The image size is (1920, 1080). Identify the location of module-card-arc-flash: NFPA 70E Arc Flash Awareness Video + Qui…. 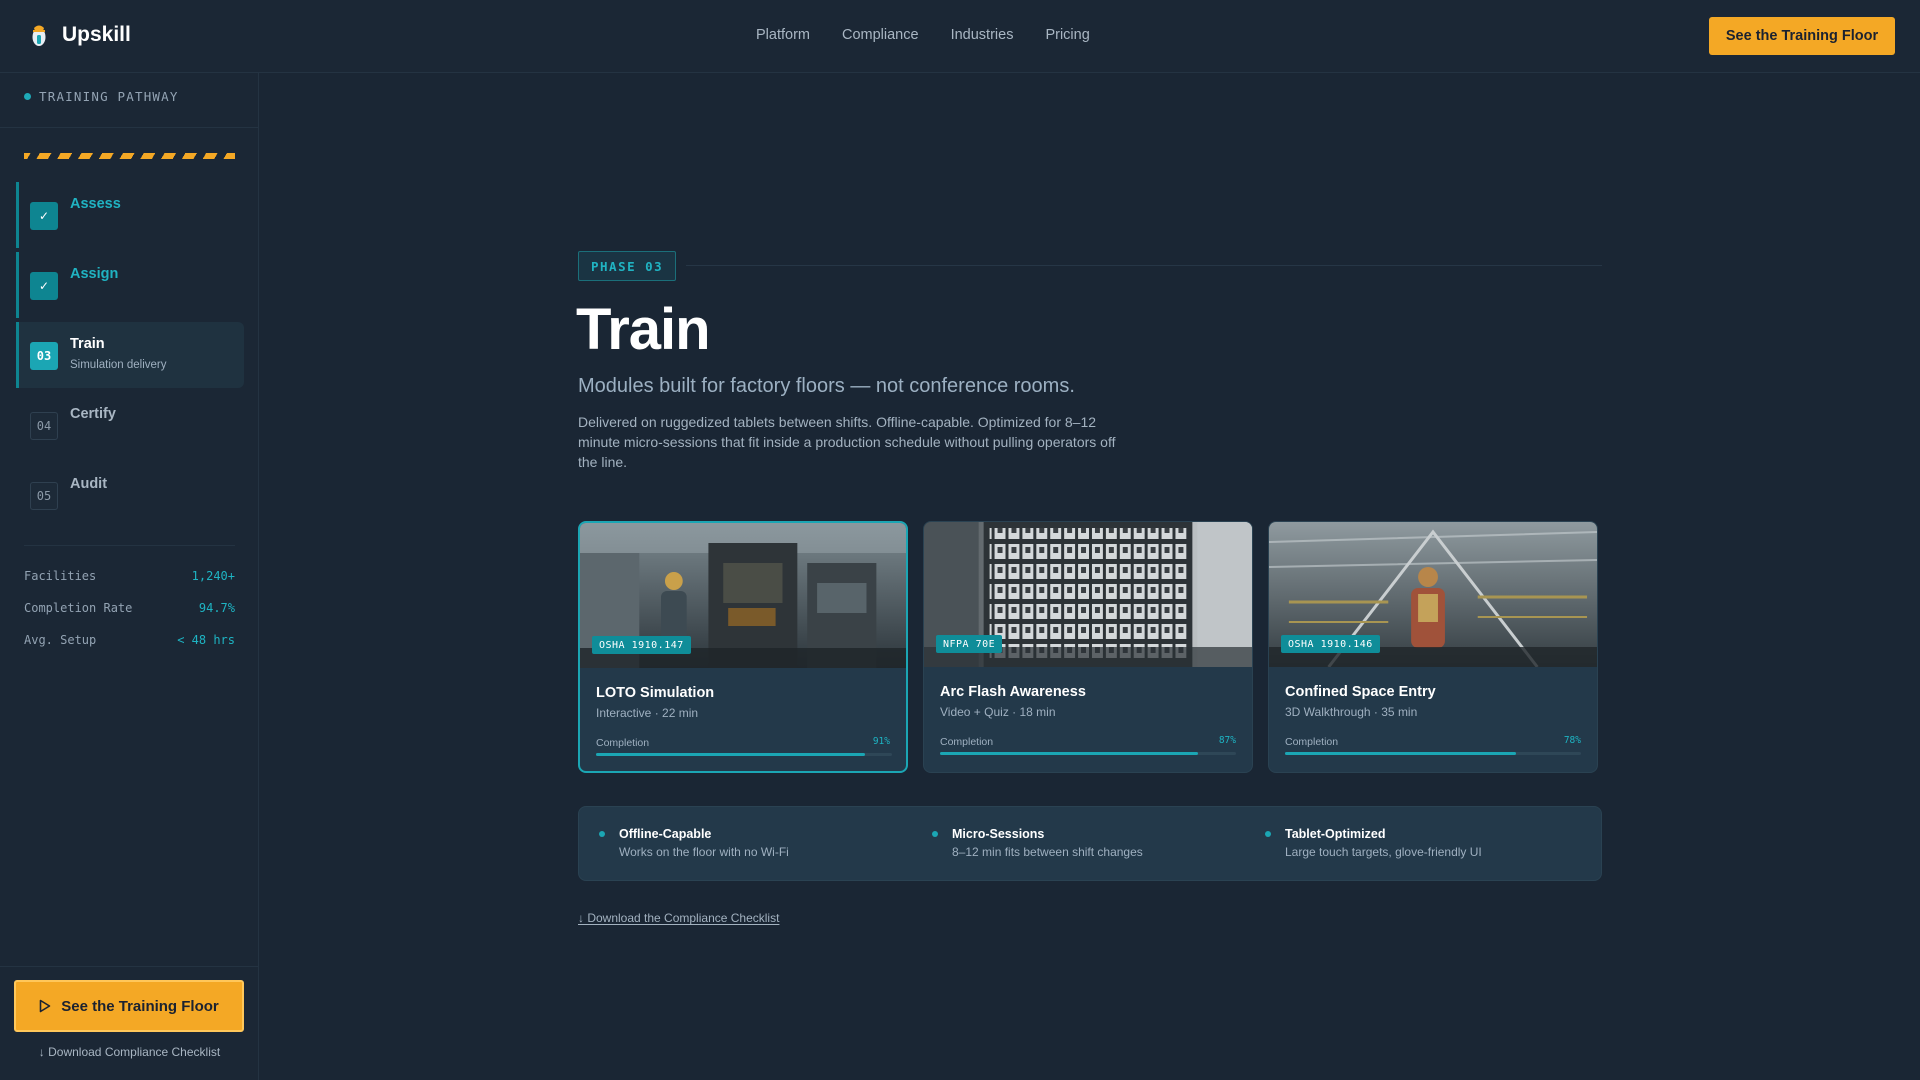
(1088, 647).